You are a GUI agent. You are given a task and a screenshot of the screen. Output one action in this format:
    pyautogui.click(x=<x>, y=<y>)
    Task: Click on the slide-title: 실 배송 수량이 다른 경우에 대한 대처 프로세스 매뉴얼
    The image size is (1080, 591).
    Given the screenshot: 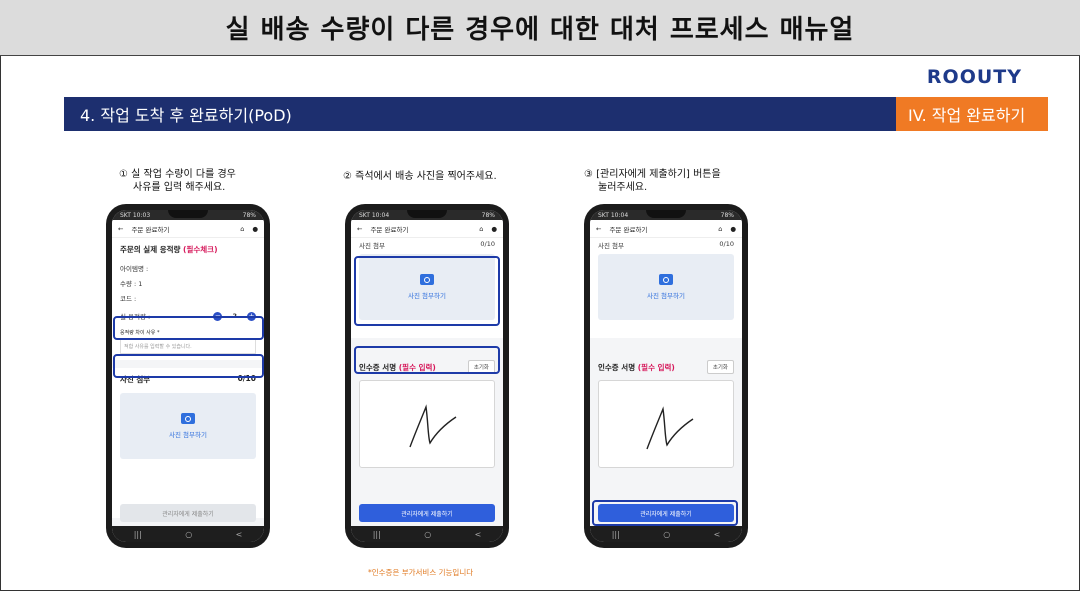 What is the action you would take?
    pyautogui.click(x=540, y=28)
    